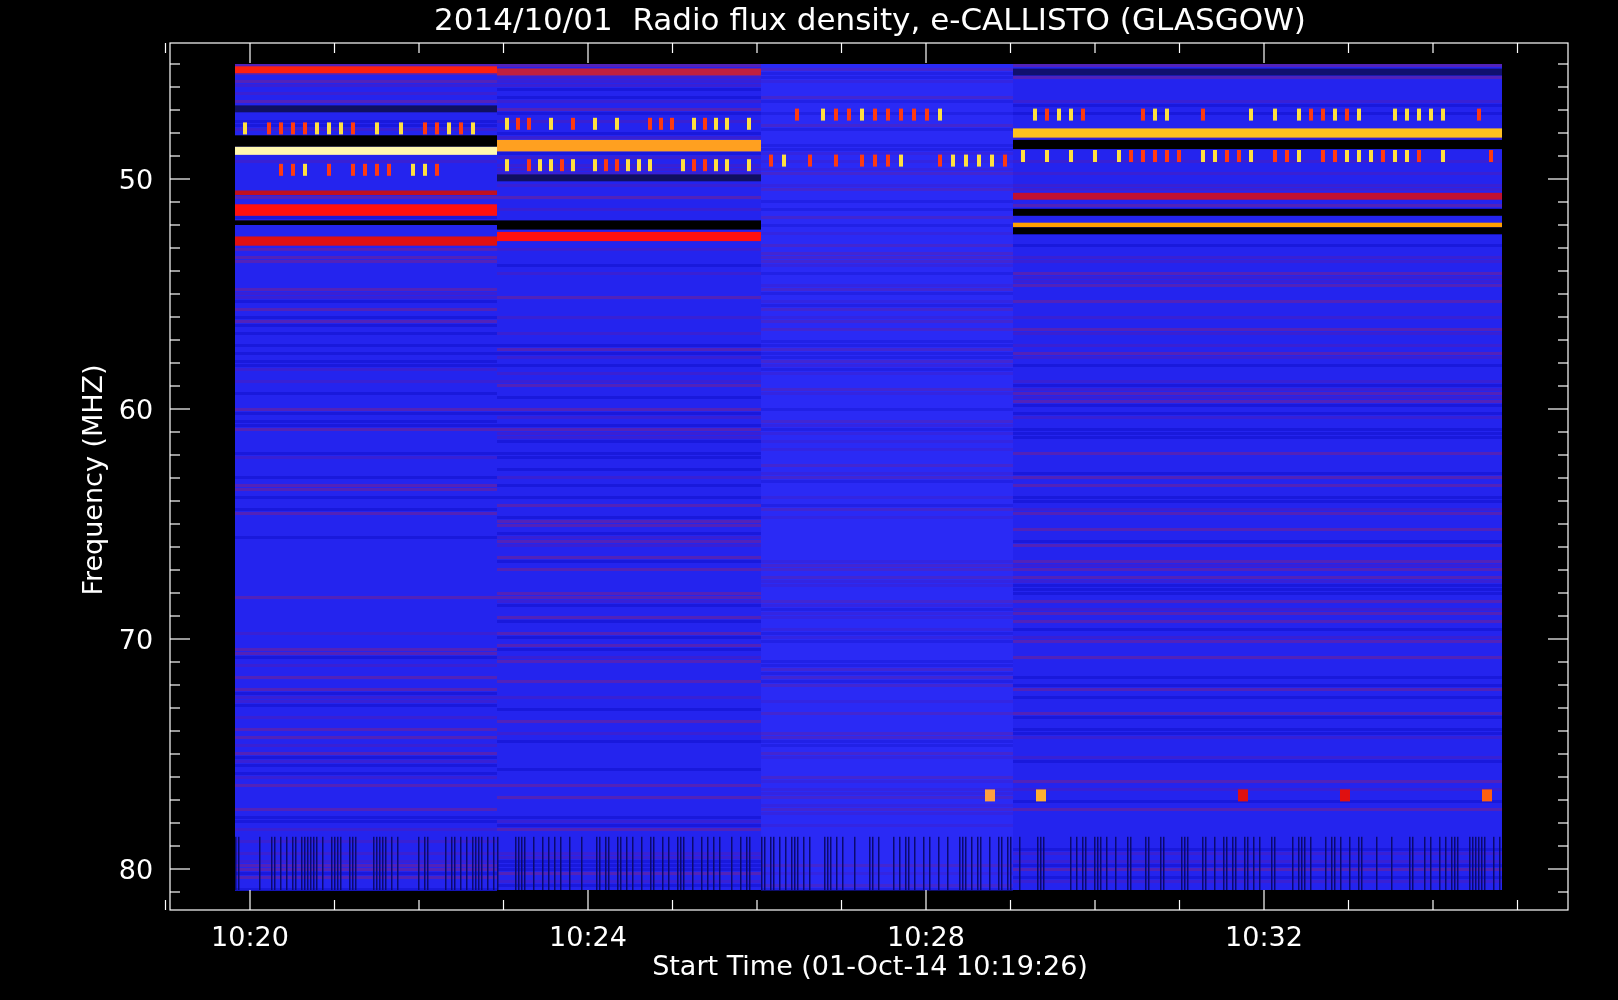  What do you see at coordinates (136, 409) in the screenshot?
I see `y-tick-label: 60` at bounding box center [136, 409].